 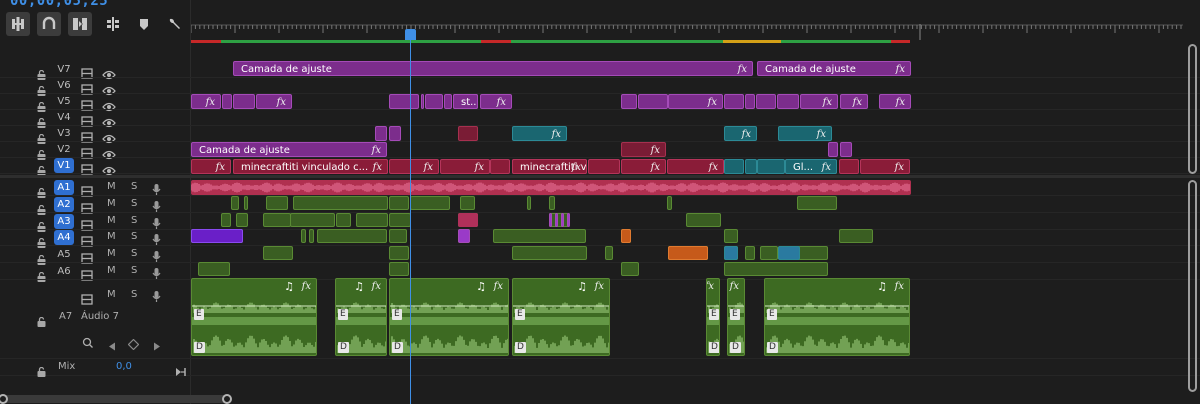 I want to click on track-target-v2: V2, so click(x=64, y=149).